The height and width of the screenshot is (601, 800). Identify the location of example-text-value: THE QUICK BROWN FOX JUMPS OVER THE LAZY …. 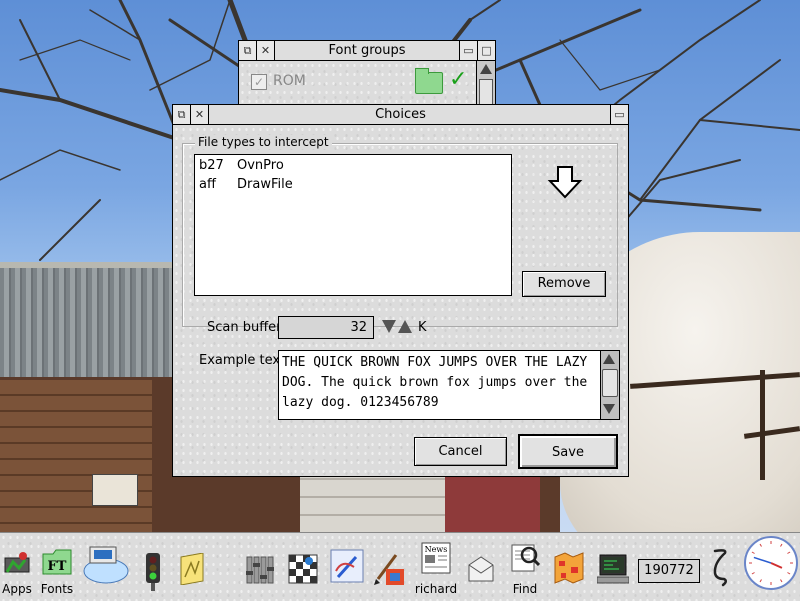
(441, 383).